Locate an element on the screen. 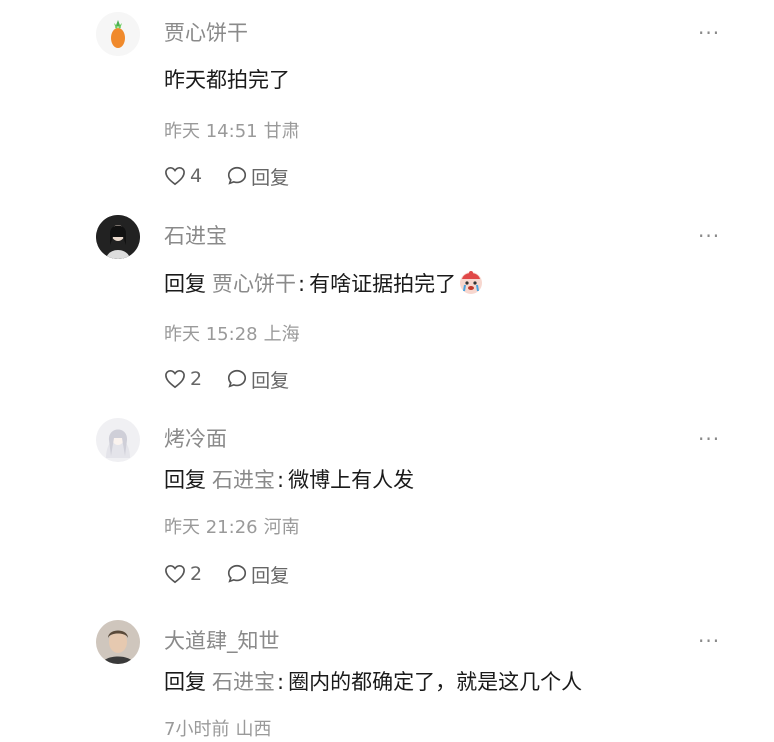 The height and width of the screenshot is (742, 774). comment-time: 昨天 15:28 is located at coordinates (211, 334).